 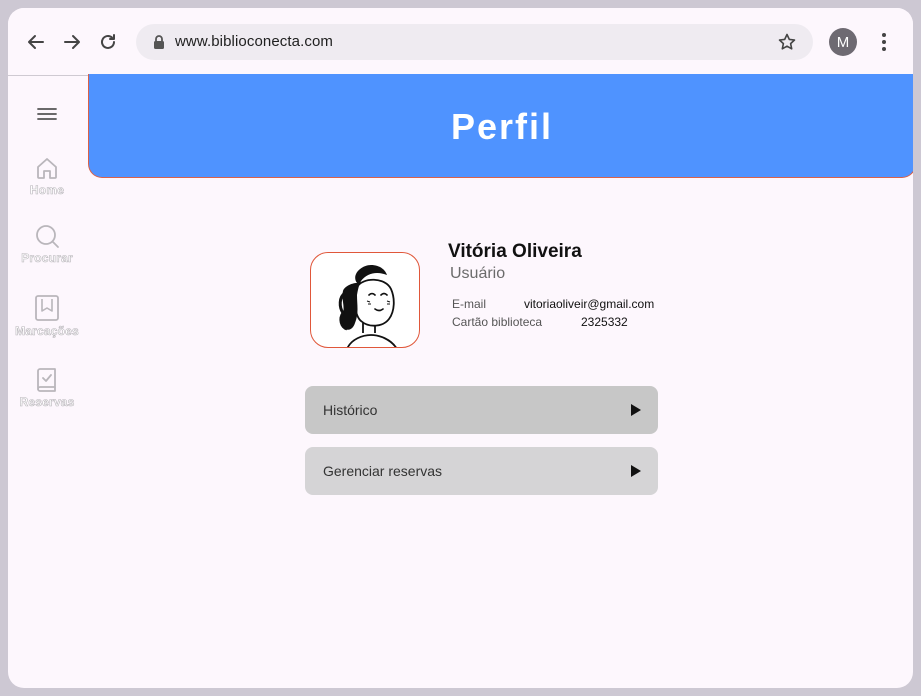 I want to click on library-card-label: Cartão biblioteca, so click(x=497, y=322).